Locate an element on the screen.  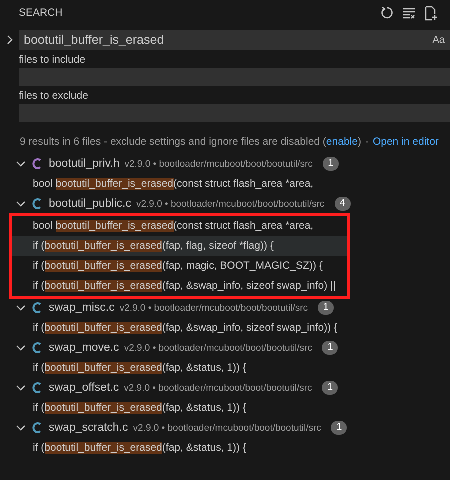
file-name: bootutil_priv.h is located at coordinates (84, 164).